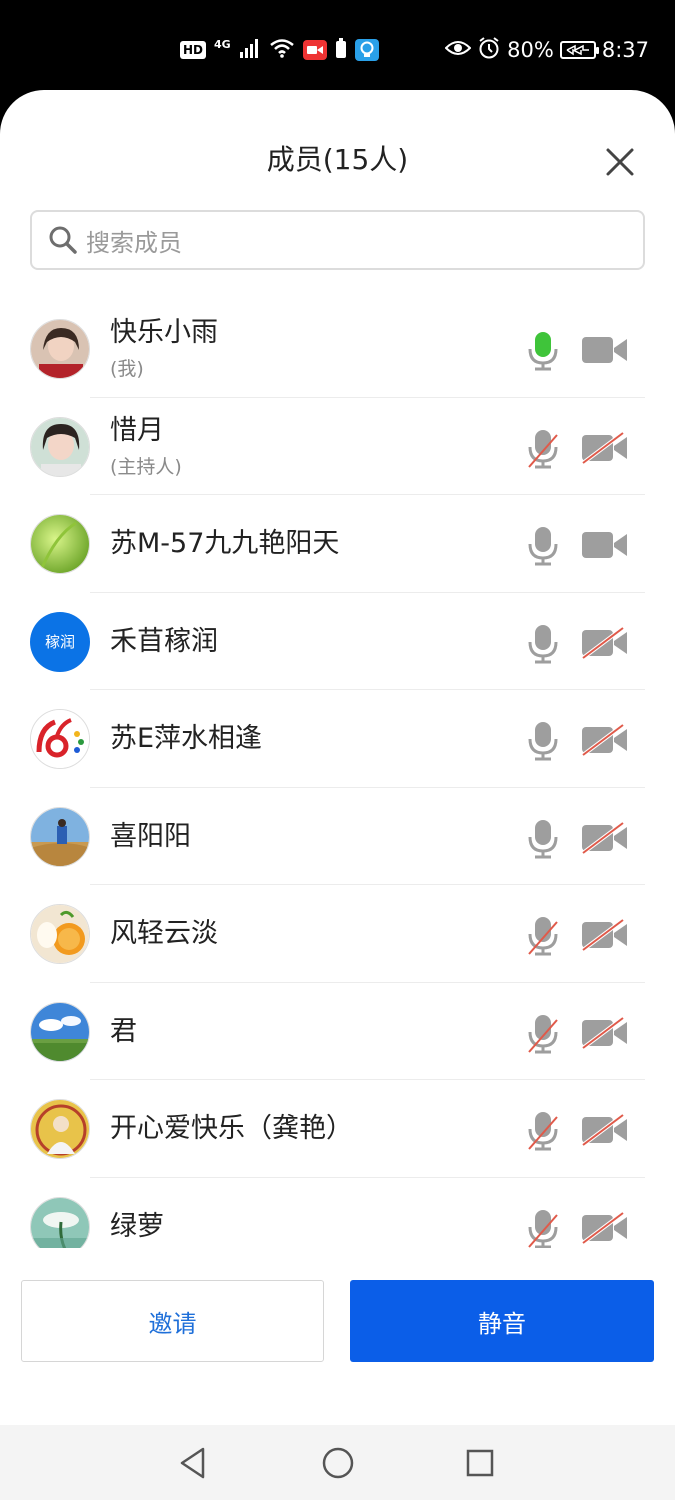 This screenshot has width=675, height=1500. I want to click on hd-badge: HD, so click(193, 50).